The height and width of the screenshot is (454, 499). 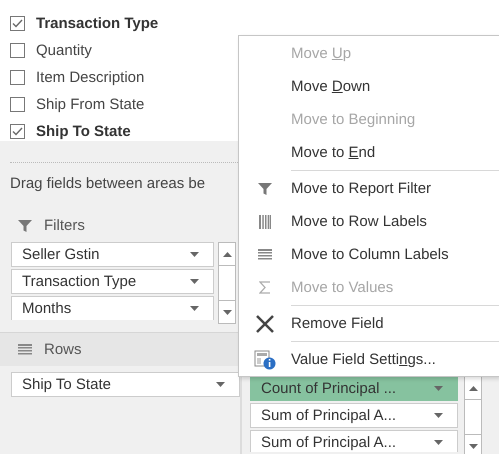 What do you see at coordinates (90, 77) in the screenshot?
I see `field-name: Item Description` at bounding box center [90, 77].